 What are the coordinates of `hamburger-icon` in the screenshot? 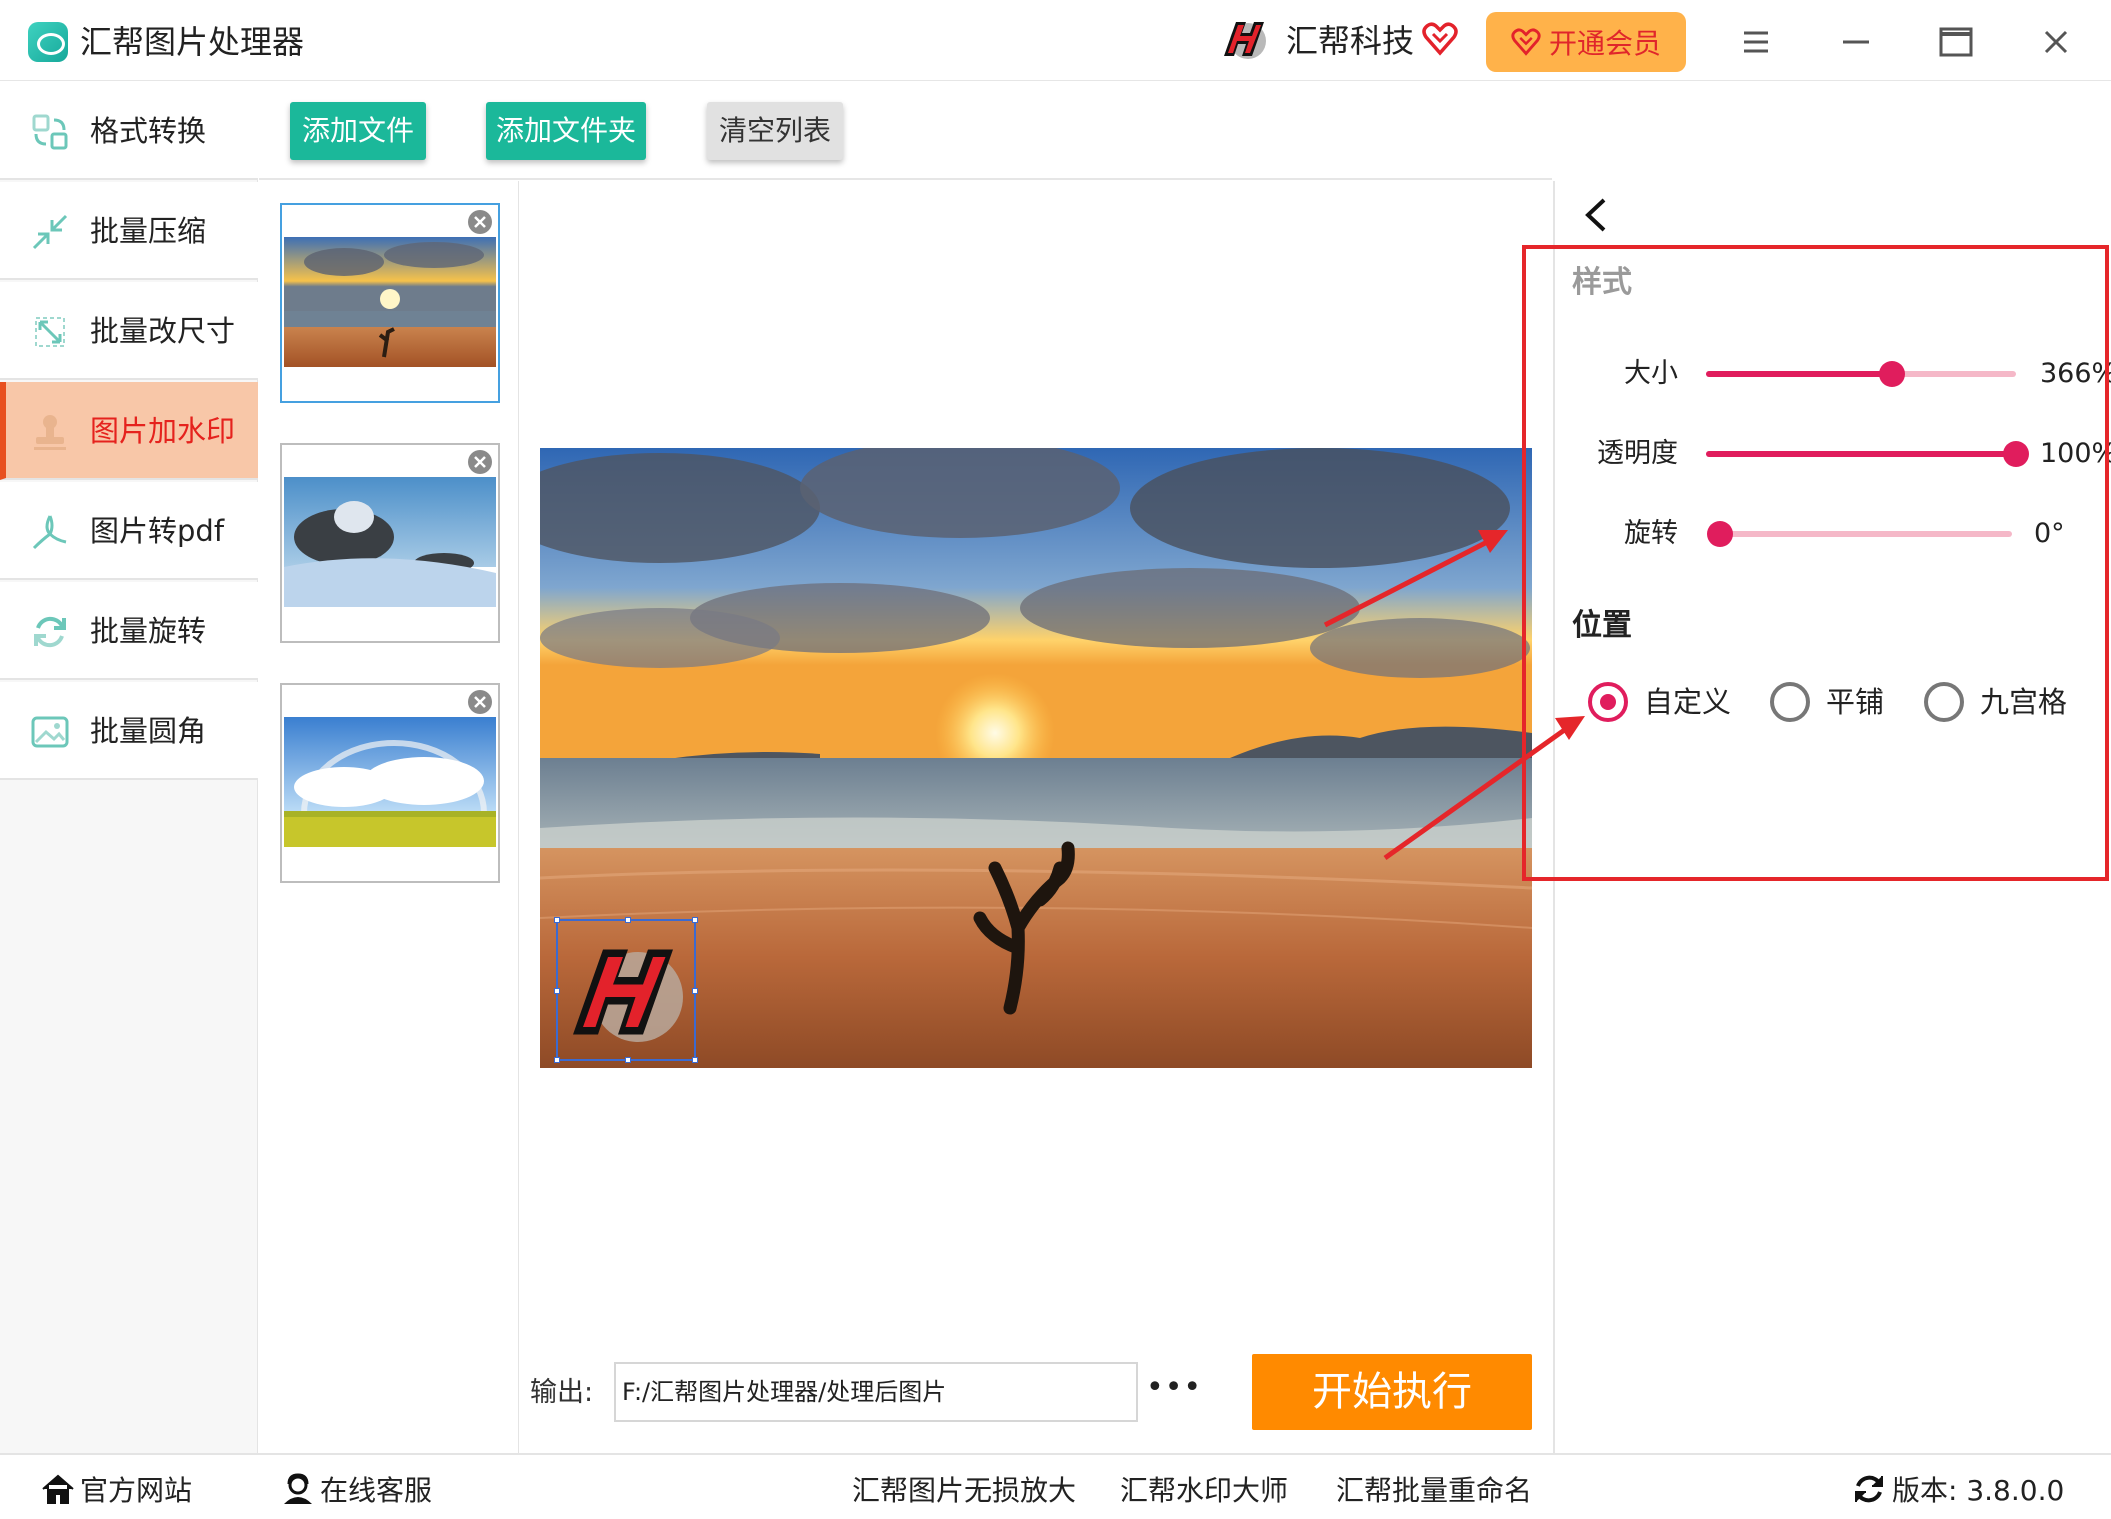 It's located at (1756, 42).